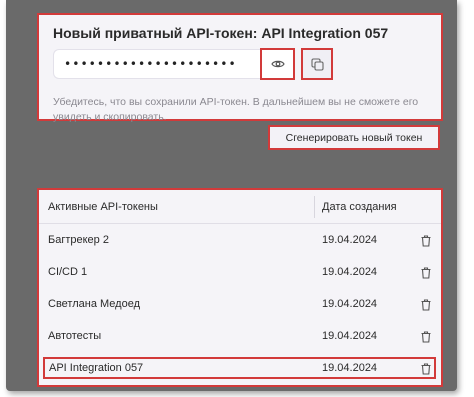 This screenshot has height=397, width=474. I want to click on copy-token-button, so click(317, 64).